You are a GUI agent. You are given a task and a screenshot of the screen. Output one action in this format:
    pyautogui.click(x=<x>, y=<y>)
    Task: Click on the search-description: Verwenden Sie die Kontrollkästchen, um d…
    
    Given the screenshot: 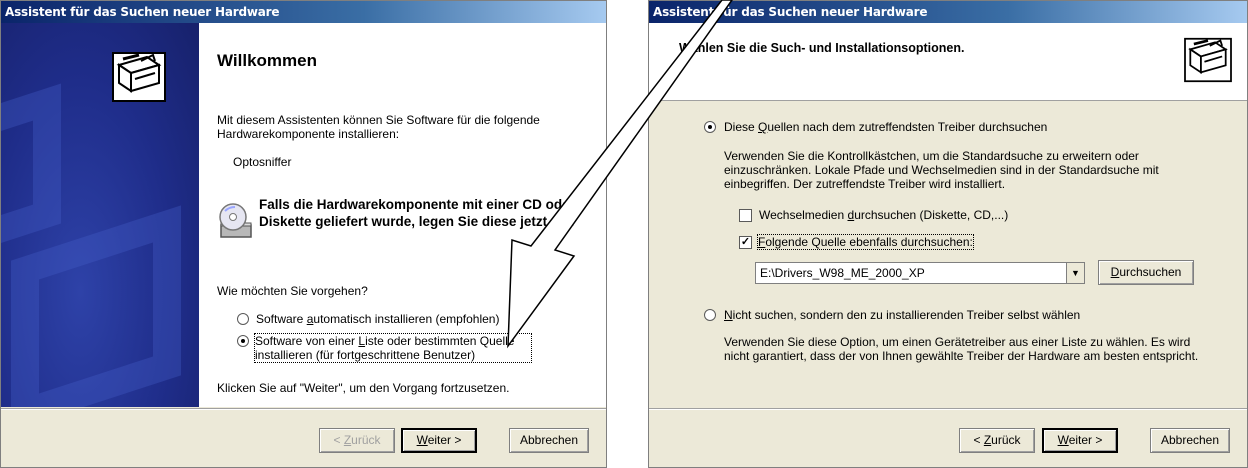 What is the action you would take?
    pyautogui.click(x=941, y=170)
    